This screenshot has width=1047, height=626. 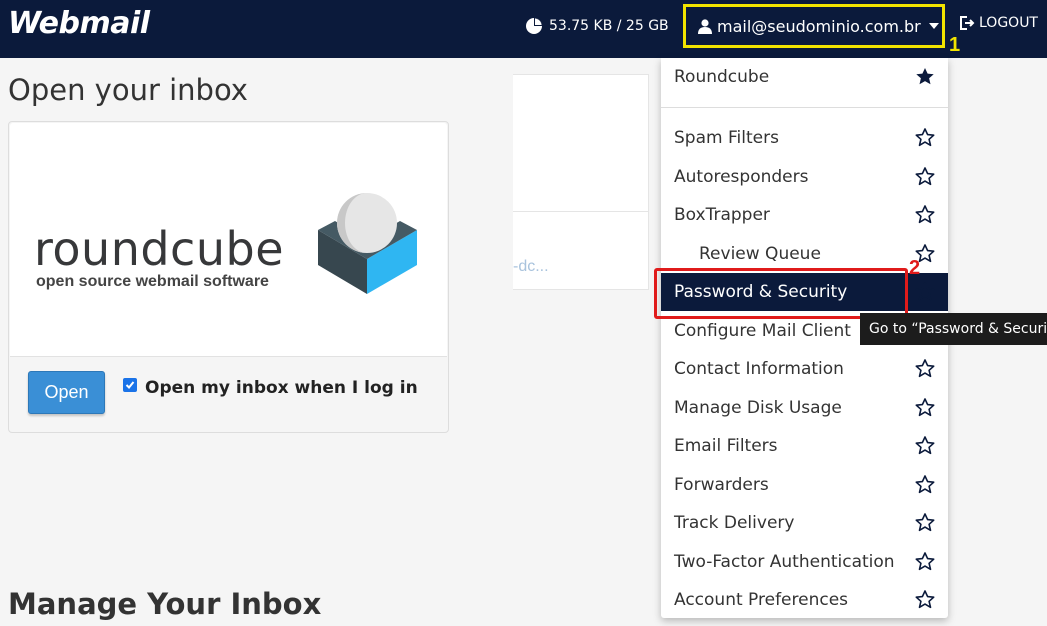 What do you see at coordinates (760, 254) in the screenshot?
I see `menu-item-label: Review Queue` at bounding box center [760, 254].